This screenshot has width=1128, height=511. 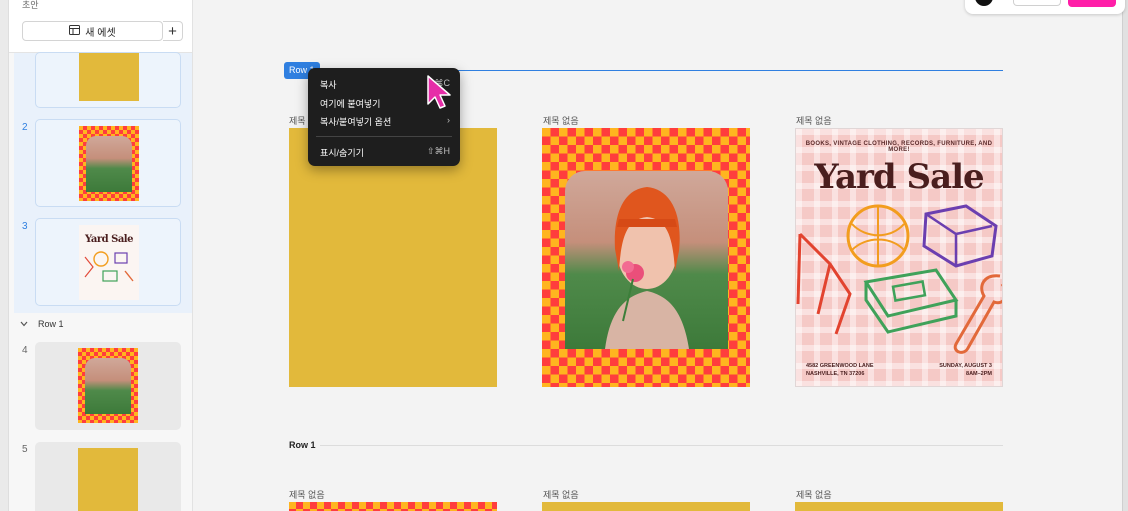 I want to click on address-line-2: NASHVILLE, TN 37206, so click(x=835, y=374).